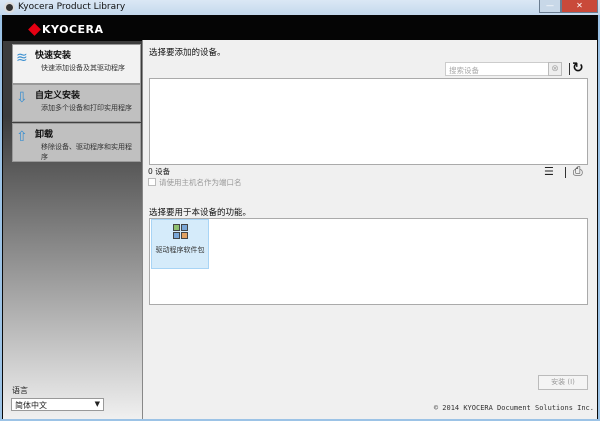 The width and height of the screenshot is (600, 421). What do you see at coordinates (555, 69) in the screenshot?
I see `clear-search-icon: ⊗` at bounding box center [555, 69].